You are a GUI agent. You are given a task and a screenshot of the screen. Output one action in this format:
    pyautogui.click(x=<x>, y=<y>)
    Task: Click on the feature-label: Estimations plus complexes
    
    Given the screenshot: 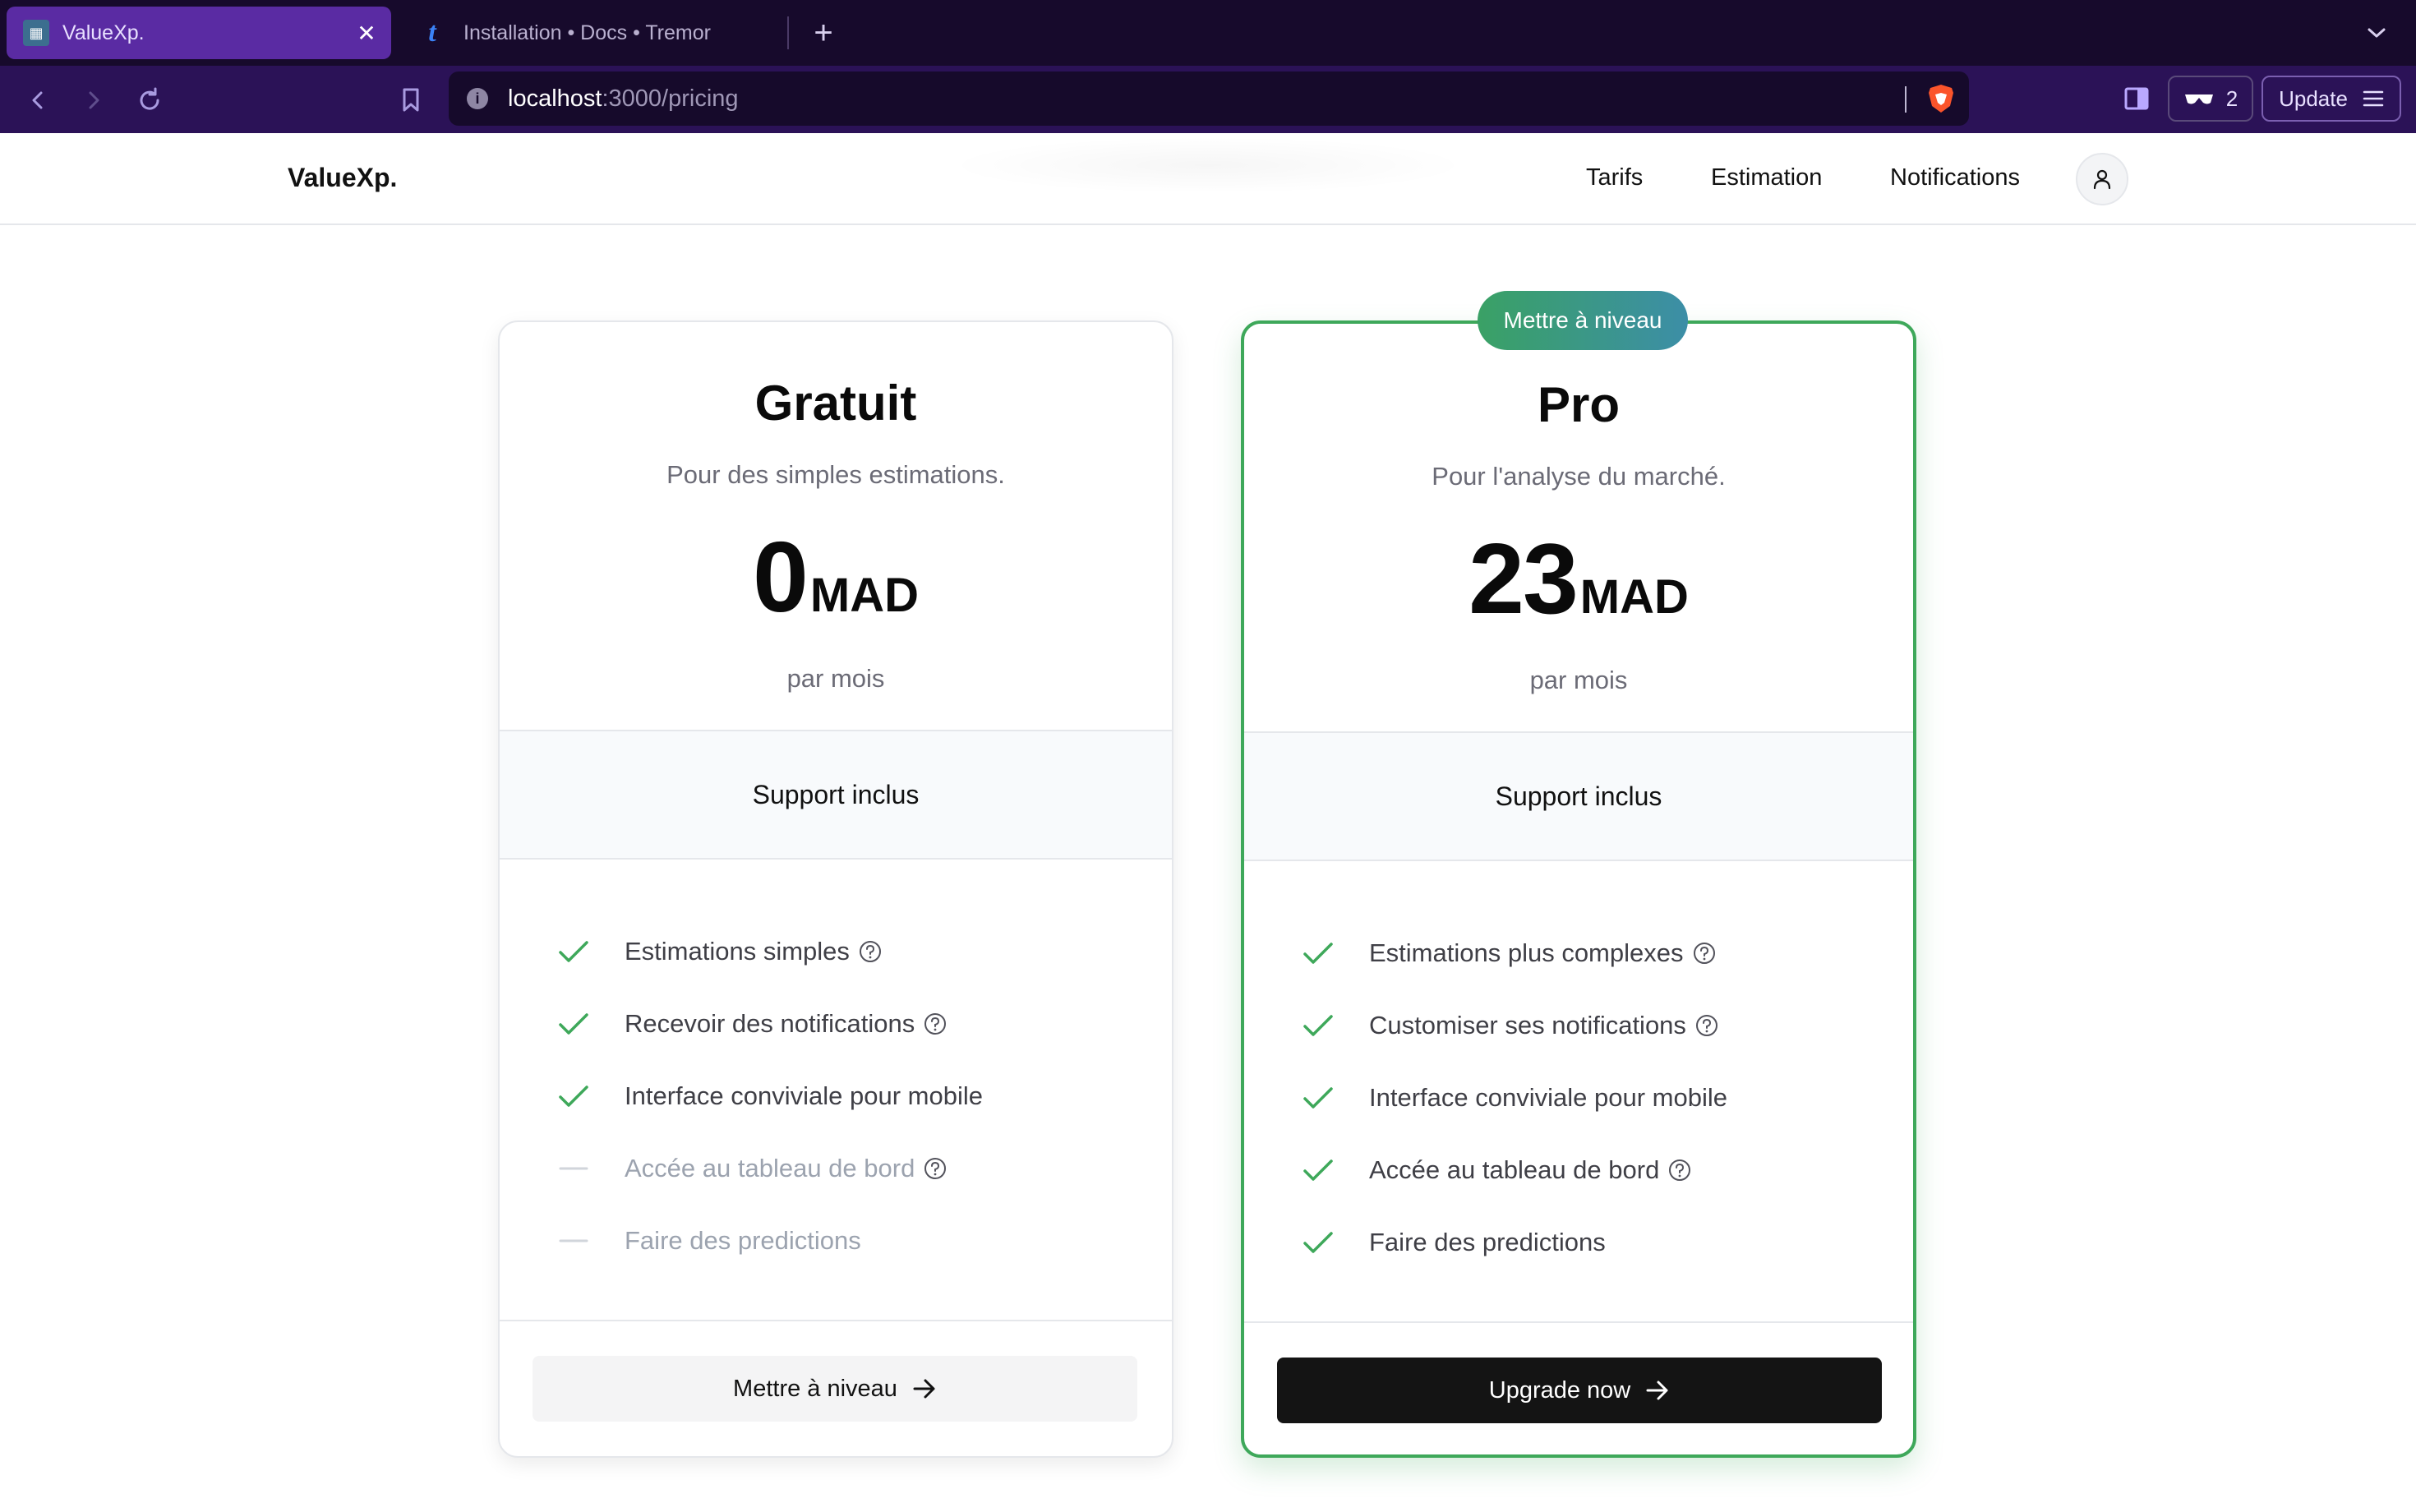 What is the action you would take?
    pyautogui.click(x=1526, y=952)
    